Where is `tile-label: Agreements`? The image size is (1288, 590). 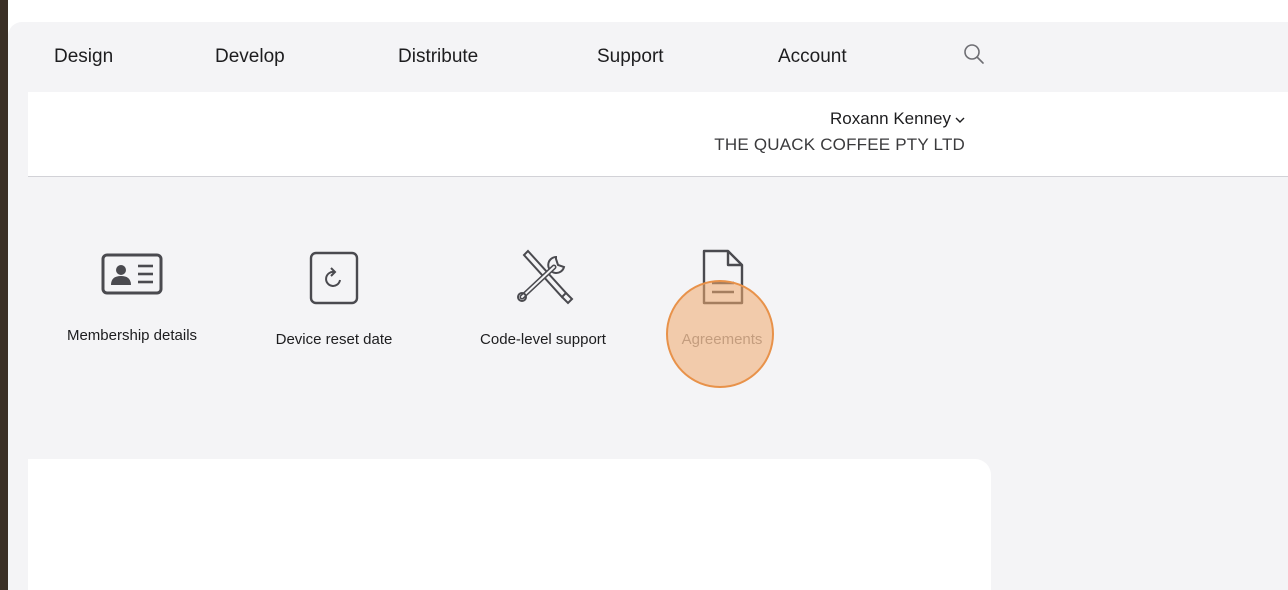 tile-label: Agreements is located at coordinates (722, 339).